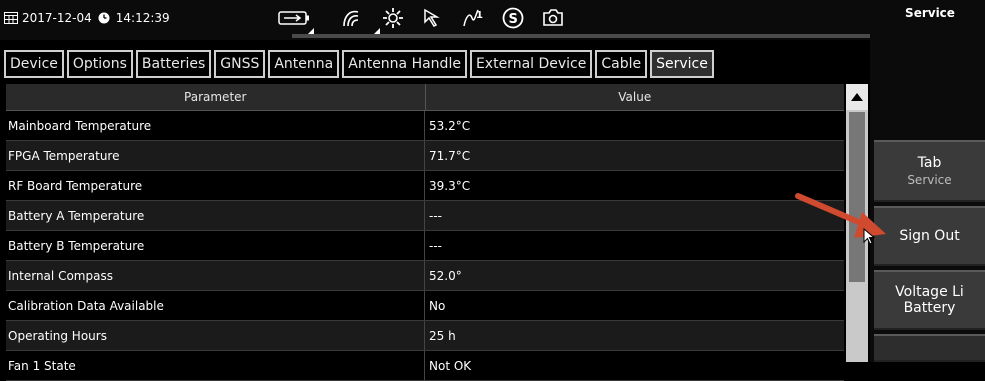  What do you see at coordinates (929, 180) in the screenshot?
I see `softkey-sublabel: Service` at bounding box center [929, 180].